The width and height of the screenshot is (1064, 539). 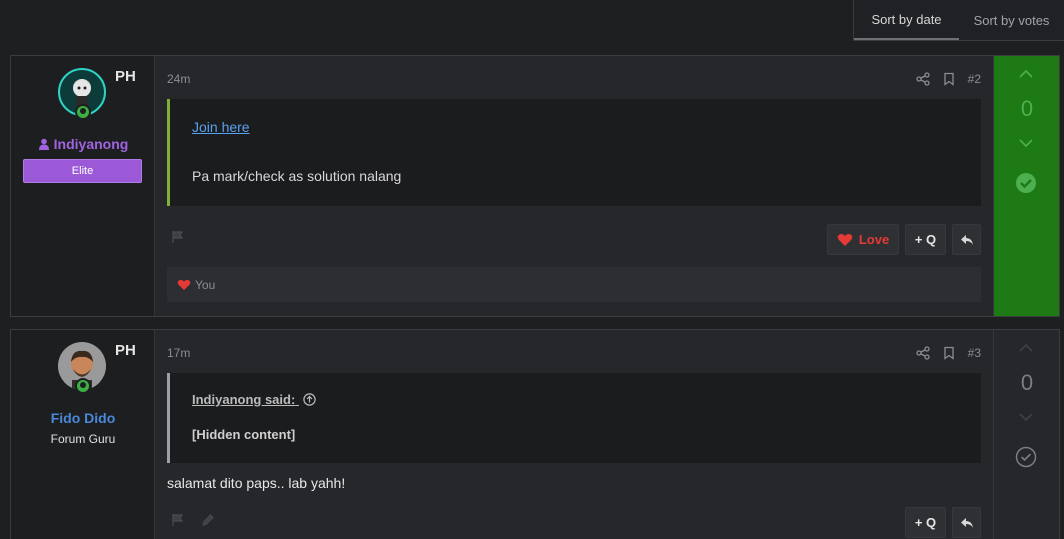 What do you see at coordinates (184, 284) in the screenshot?
I see `heart-reaction-icon` at bounding box center [184, 284].